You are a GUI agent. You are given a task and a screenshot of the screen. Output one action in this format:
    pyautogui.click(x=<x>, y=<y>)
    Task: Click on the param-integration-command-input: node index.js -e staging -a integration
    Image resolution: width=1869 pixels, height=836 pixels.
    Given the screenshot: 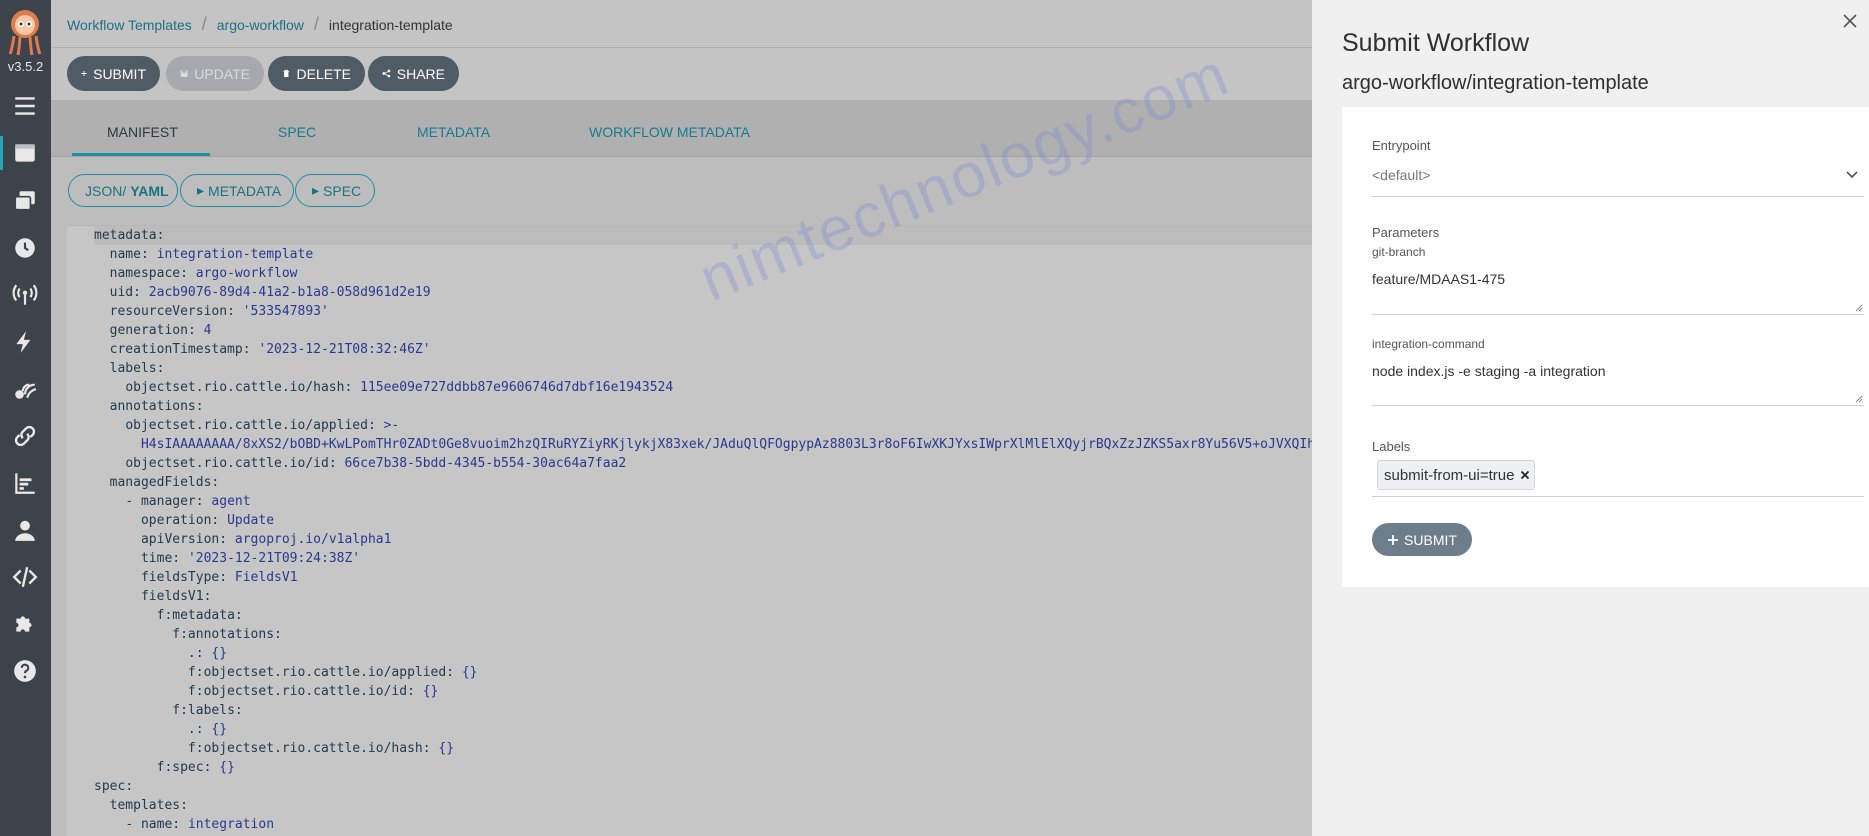 What is the action you would take?
    pyautogui.click(x=1488, y=371)
    